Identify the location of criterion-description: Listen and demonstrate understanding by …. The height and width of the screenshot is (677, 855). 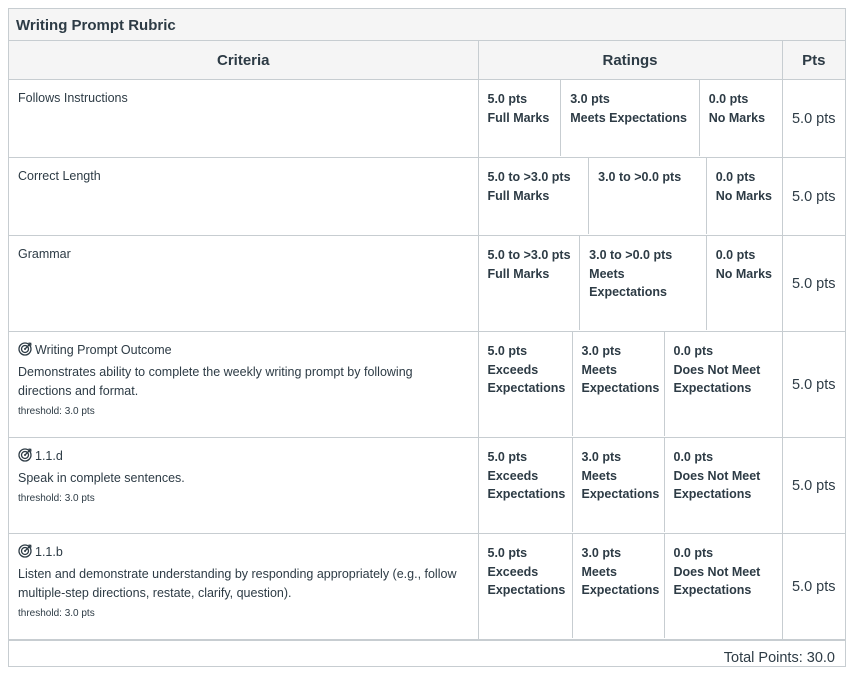
(237, 583).